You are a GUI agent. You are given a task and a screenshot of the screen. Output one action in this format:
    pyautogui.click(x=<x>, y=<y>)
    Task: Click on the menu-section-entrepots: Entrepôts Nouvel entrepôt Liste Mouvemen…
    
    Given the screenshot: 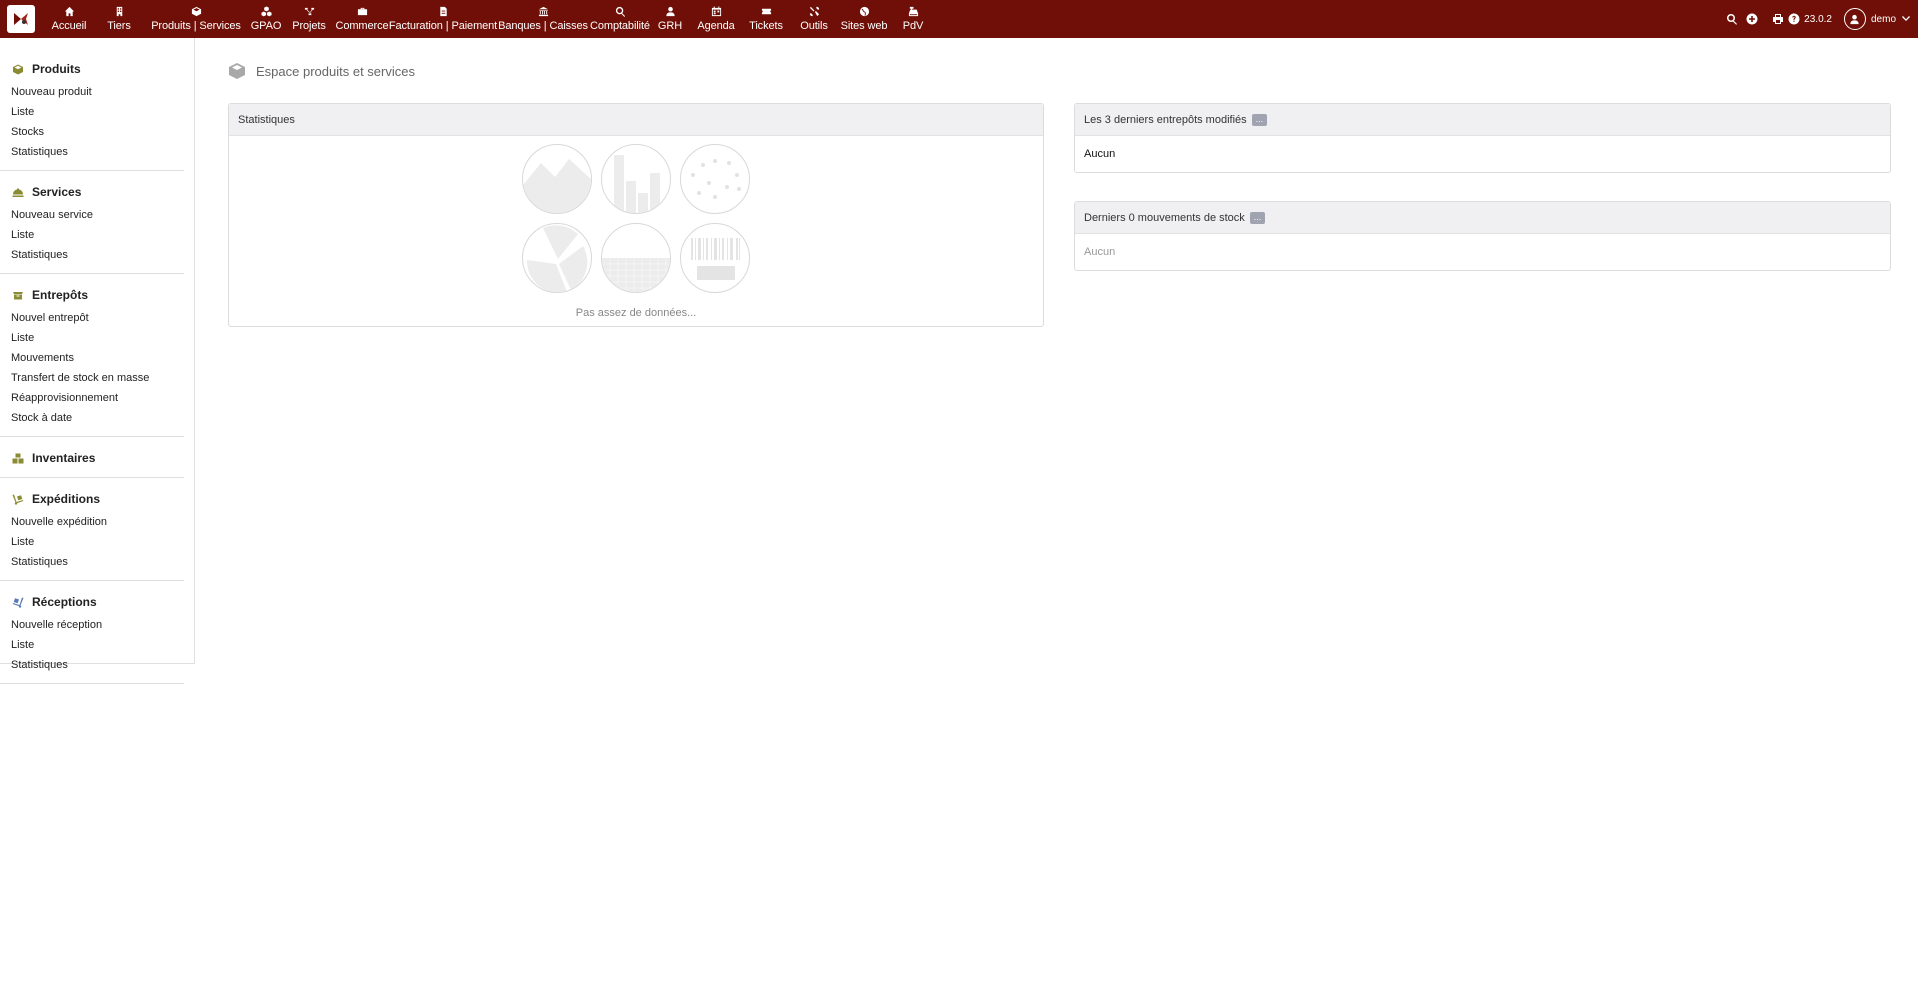 What is the action you would take?
    pyautogui.click(x=92, y=355)
    